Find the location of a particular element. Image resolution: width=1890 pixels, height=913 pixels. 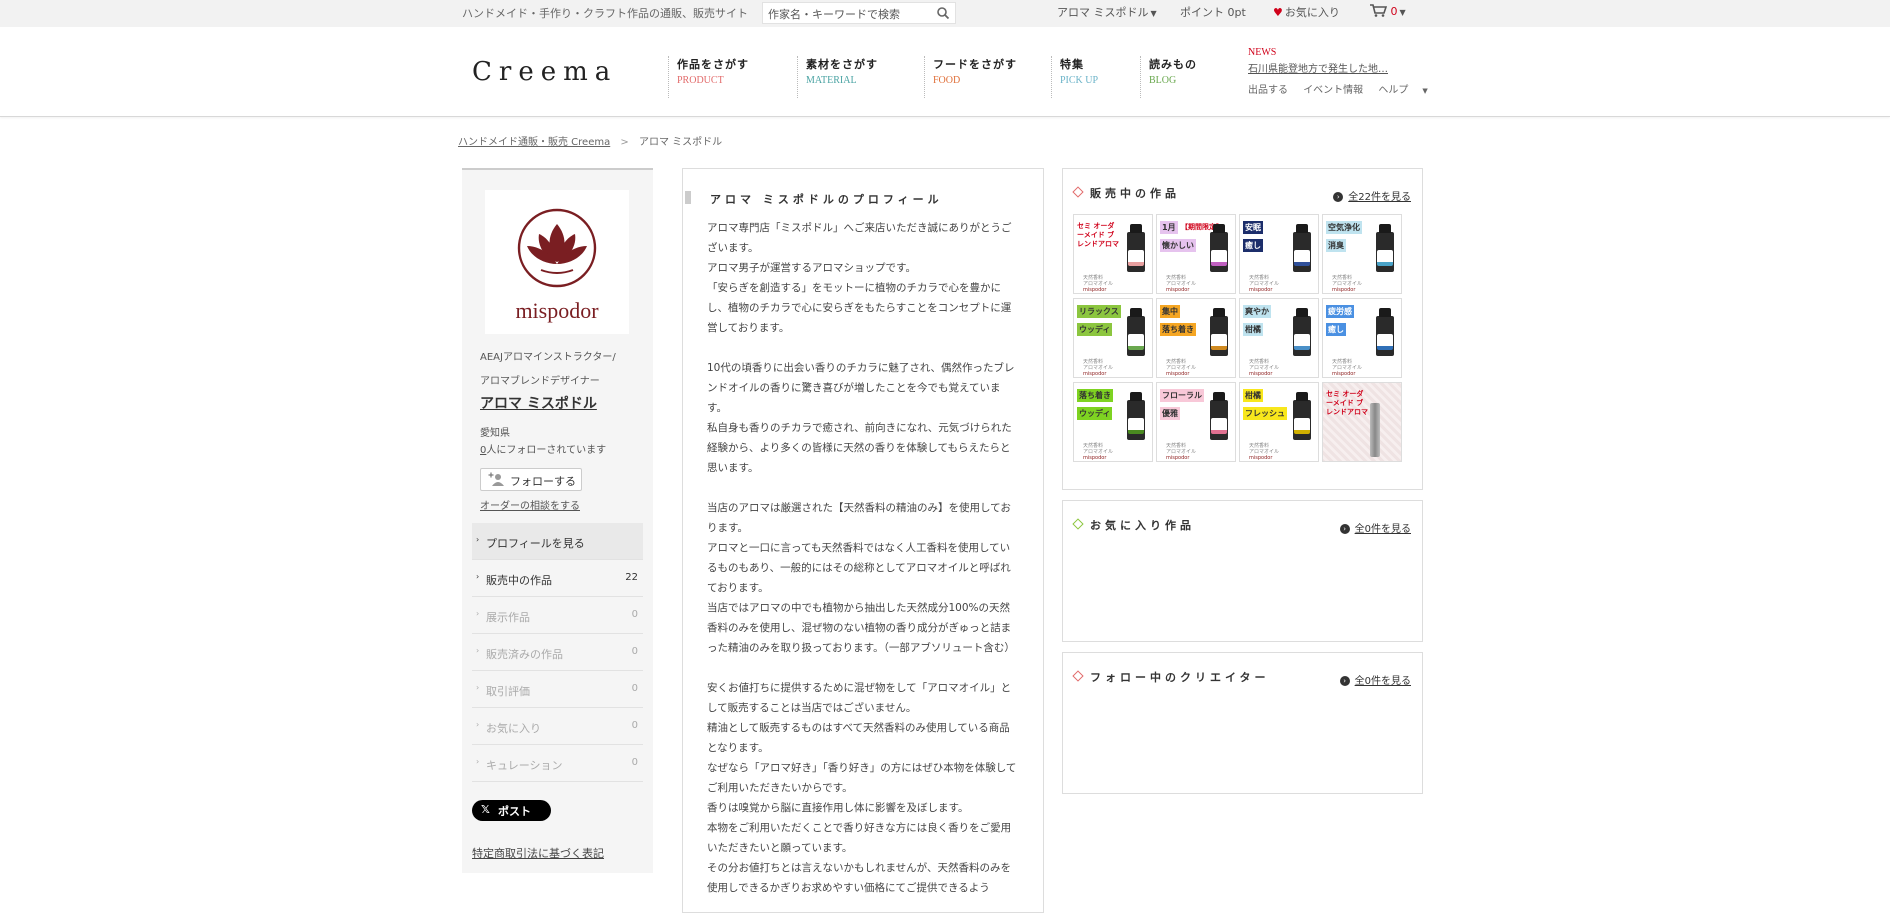

following-see-all: › 全0件を見る is located at coordinates (1375, 679).